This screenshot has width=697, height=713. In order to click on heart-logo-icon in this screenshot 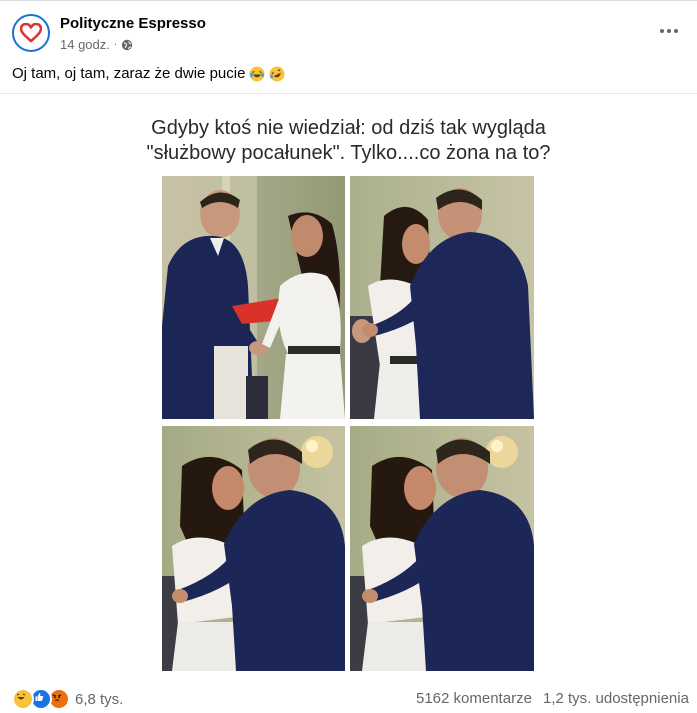, I will do `click(31, 33)`.